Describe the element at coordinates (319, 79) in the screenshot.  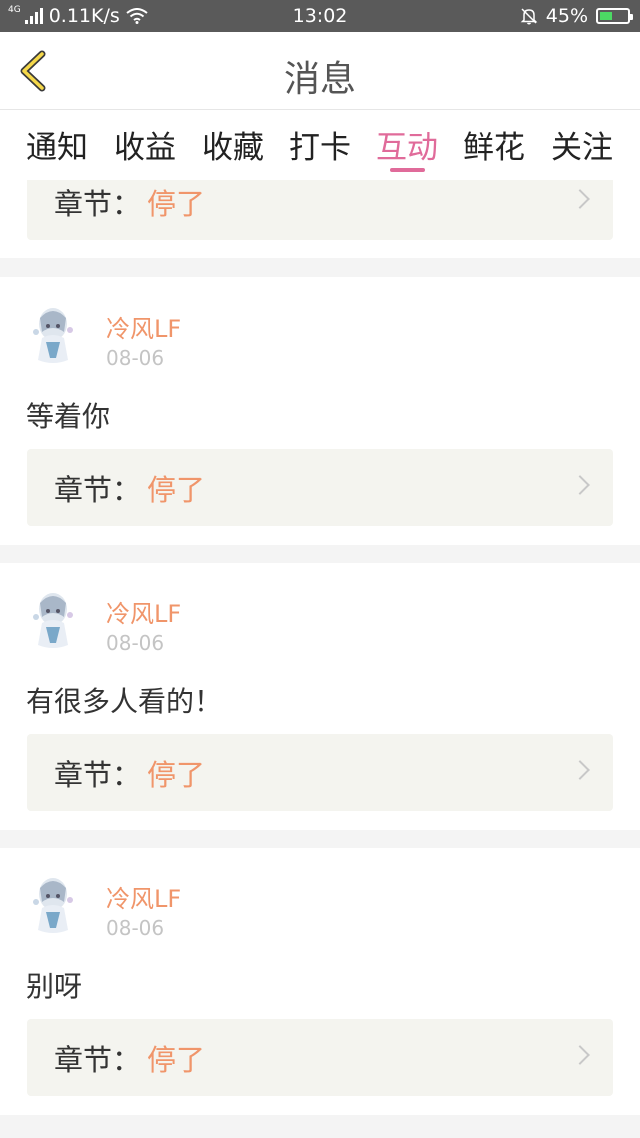
I see `page-title: 消息` at that location.